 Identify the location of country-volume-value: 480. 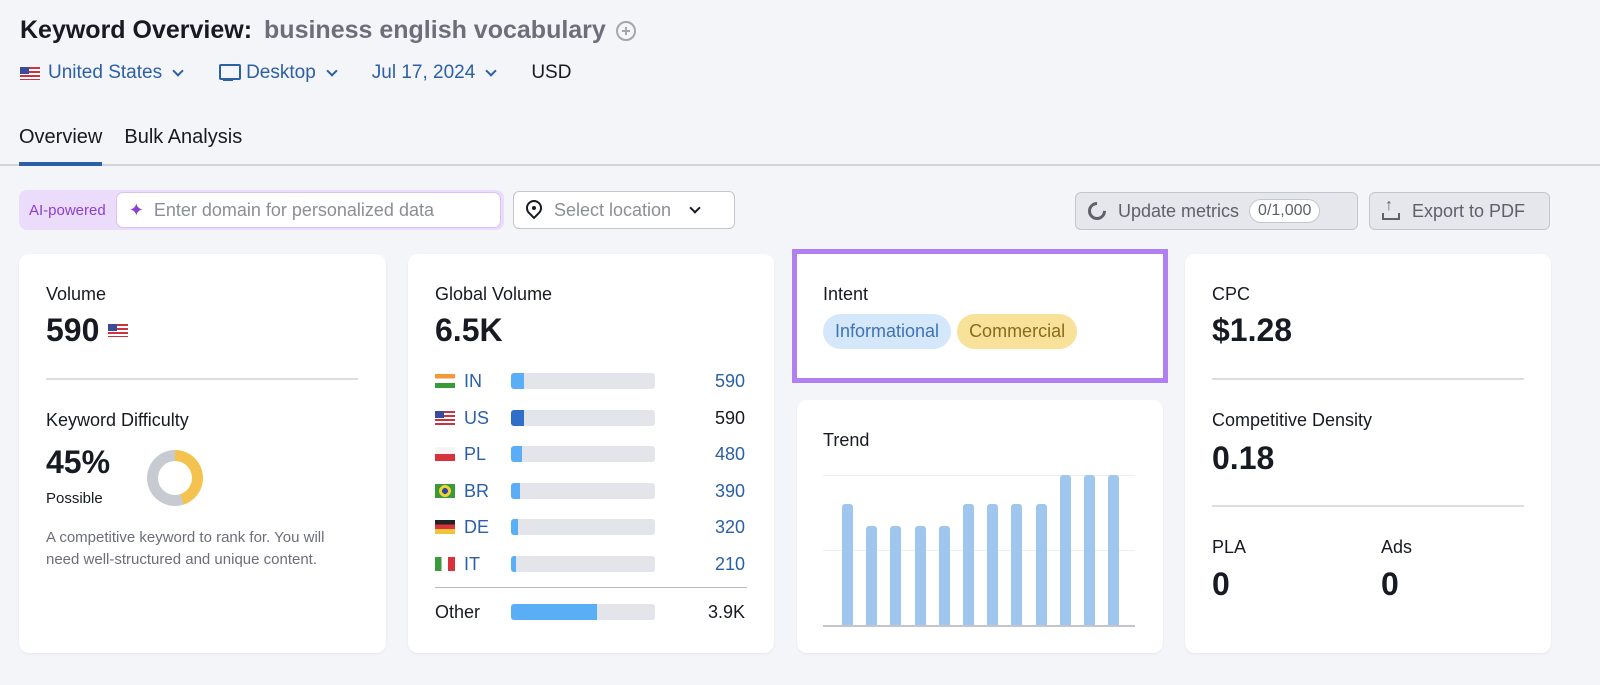
(730, 454).